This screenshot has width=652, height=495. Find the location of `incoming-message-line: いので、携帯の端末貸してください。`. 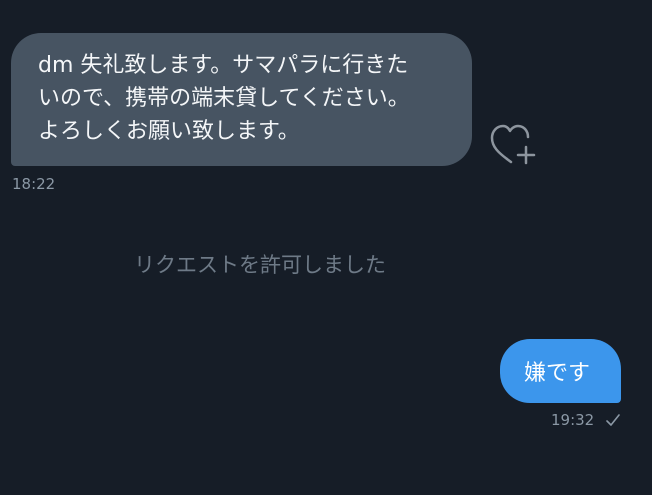

incoming-message-line: いので、携帯の端末貸してください。 is located at coordinates (224, 98).